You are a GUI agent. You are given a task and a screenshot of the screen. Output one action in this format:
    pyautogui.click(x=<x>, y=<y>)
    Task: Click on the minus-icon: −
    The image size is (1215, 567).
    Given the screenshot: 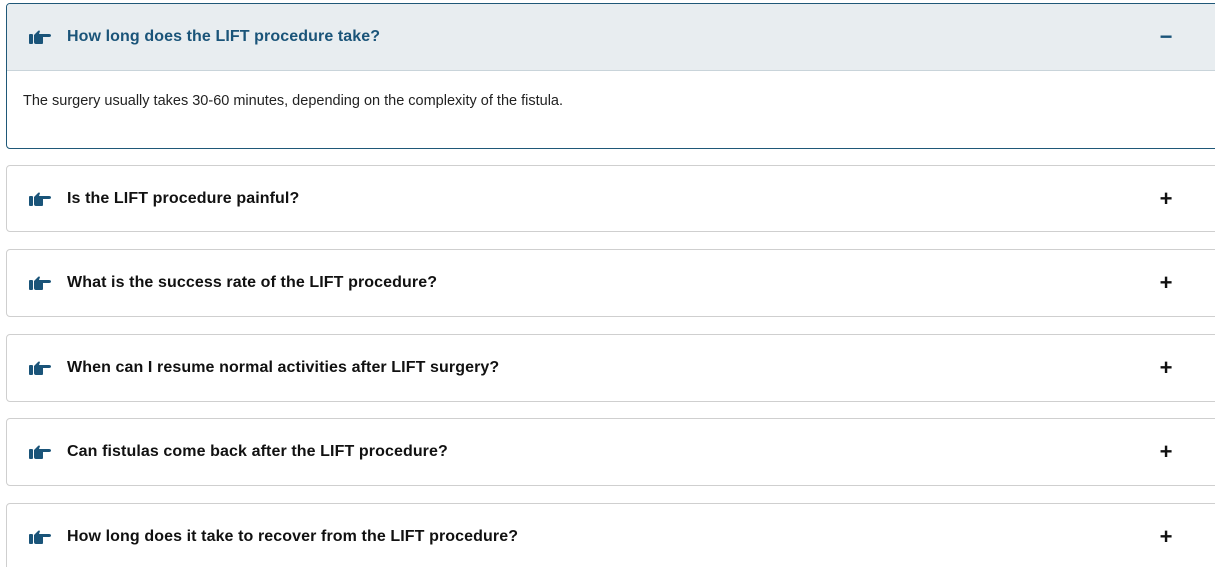 What is the action you would take?
    pyautogui.click(x=1166, y=37)
    